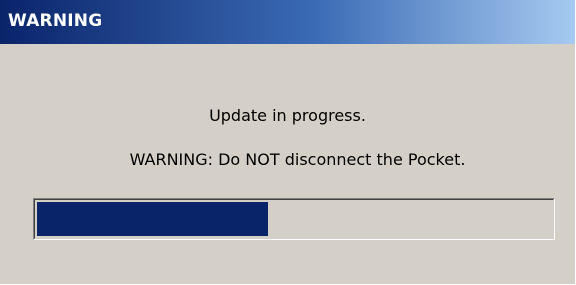  What do you see at coordinates (55, 21) in the screenshot?
I see `dialog-title: WARNING` at bounding box center [55, 21].